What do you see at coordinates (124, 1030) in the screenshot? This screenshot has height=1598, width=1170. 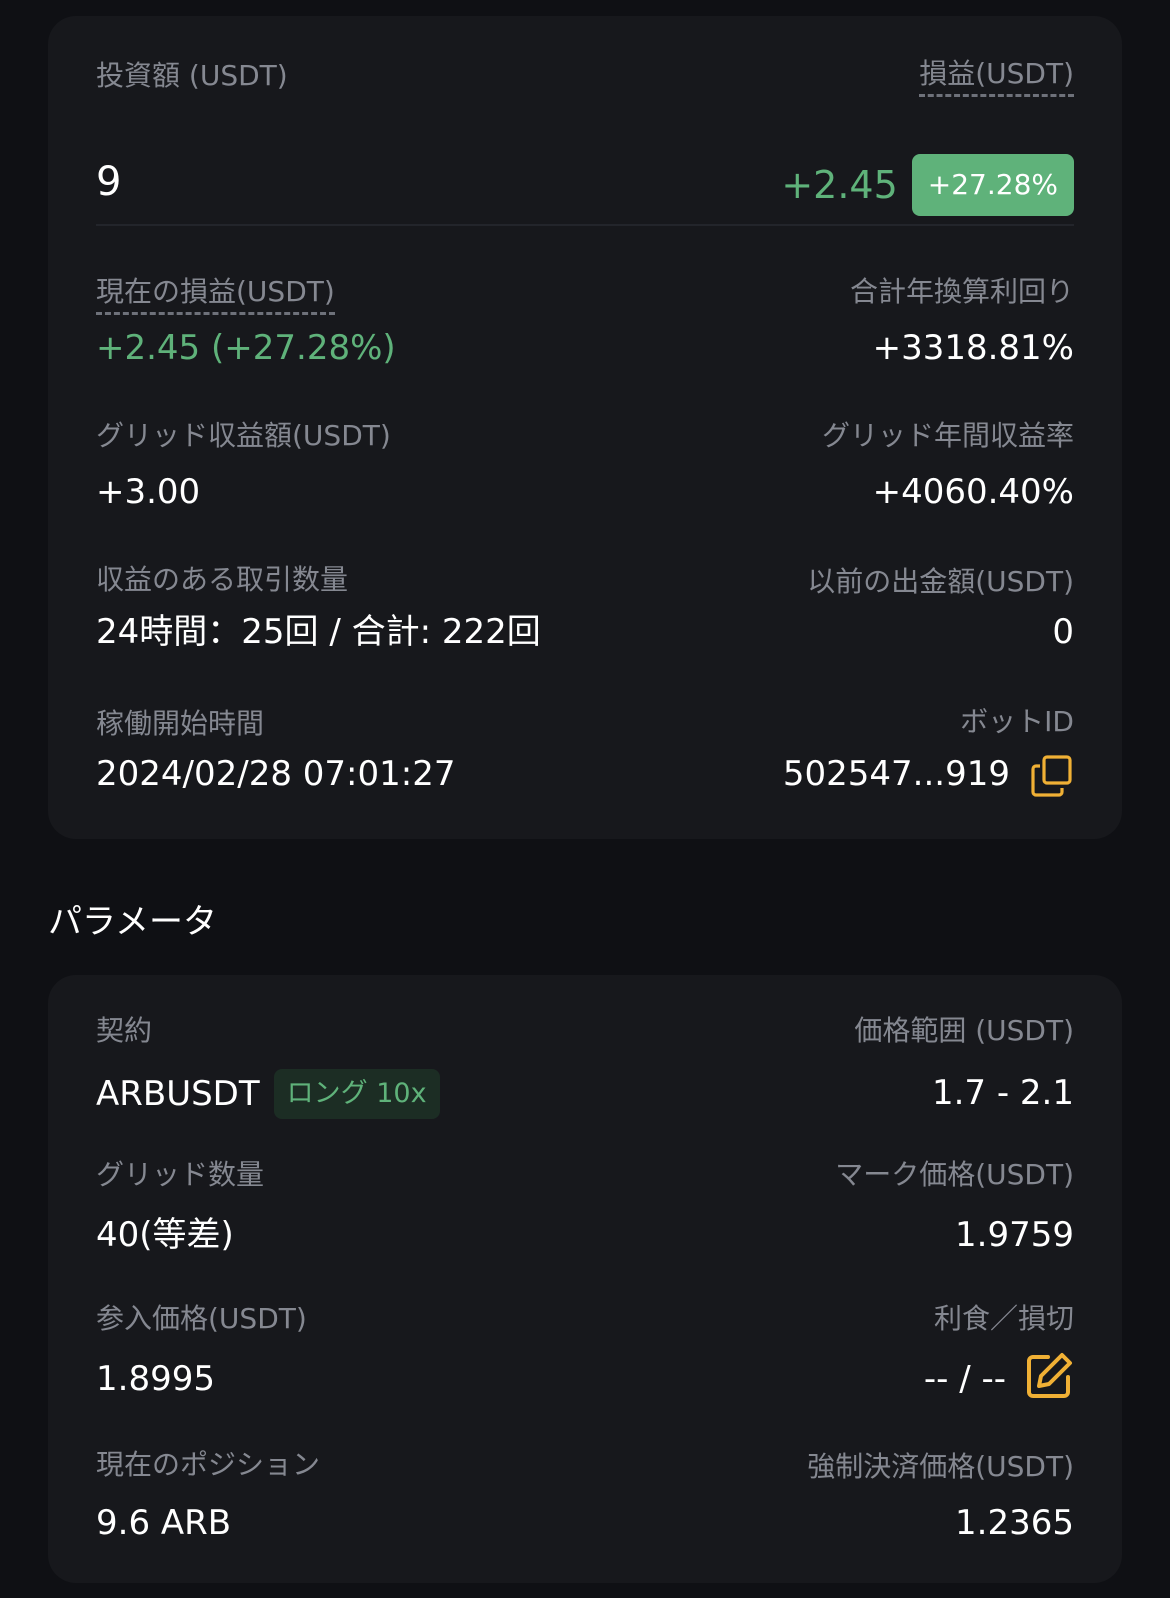 I see `contract-label: 契約` at bounding box center [124, 1030].